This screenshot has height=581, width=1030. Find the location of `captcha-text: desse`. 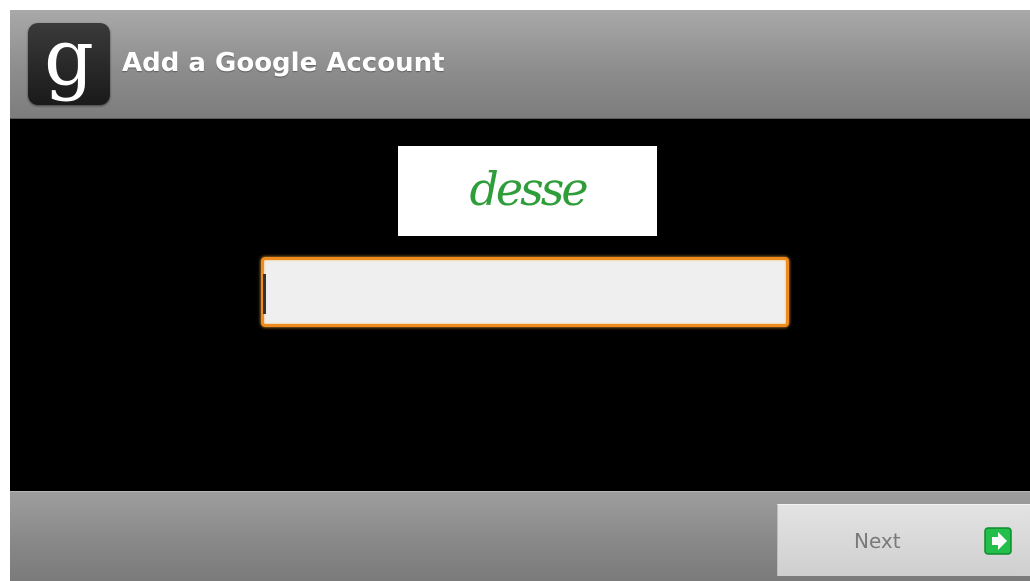

captcha-text: desse is located at coordinates (528, 189).